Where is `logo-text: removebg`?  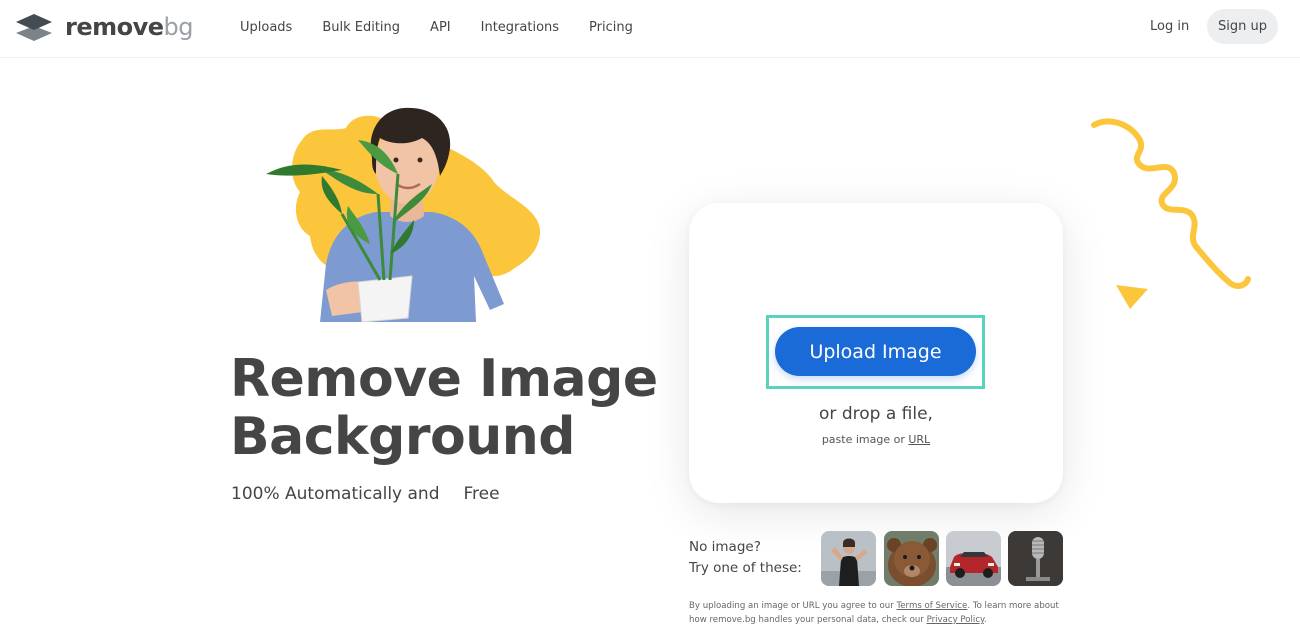
logo-text: removebg is located at coordinates (129, 27).